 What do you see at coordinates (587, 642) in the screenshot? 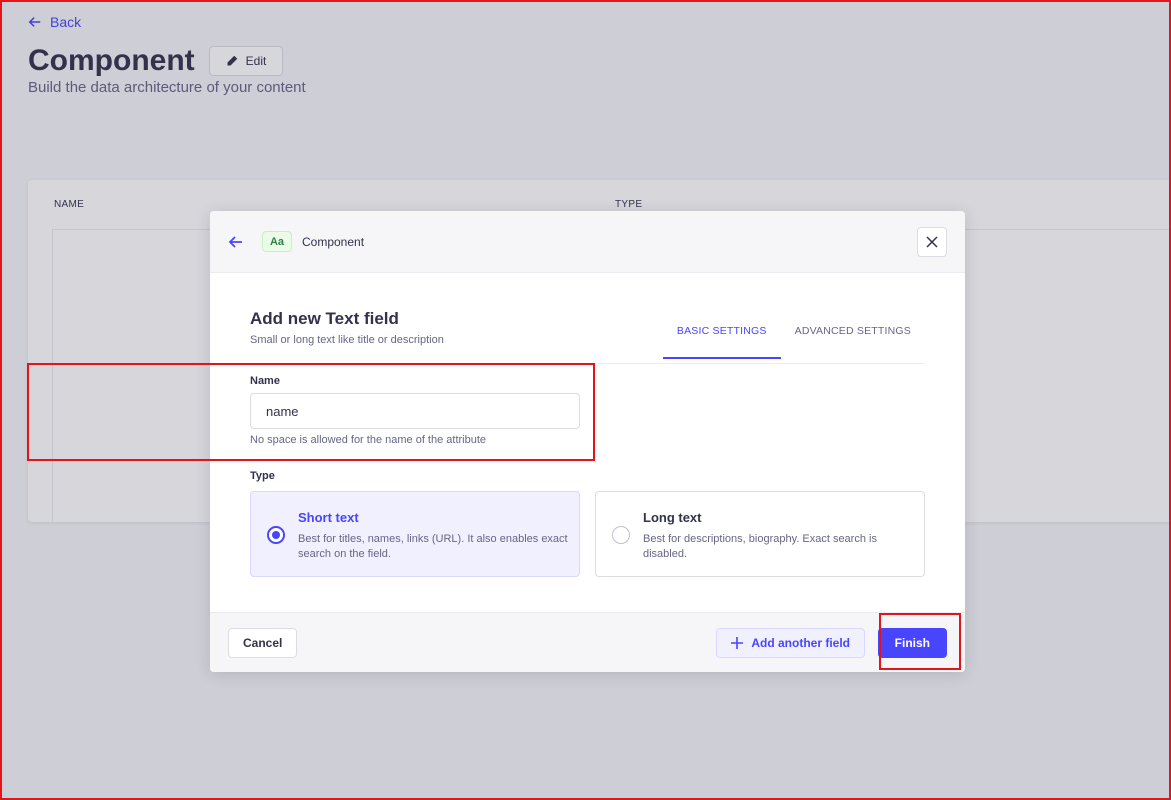
I see `modal-footer: Cancel Add another field Finish` at bounding box center [587, 642].